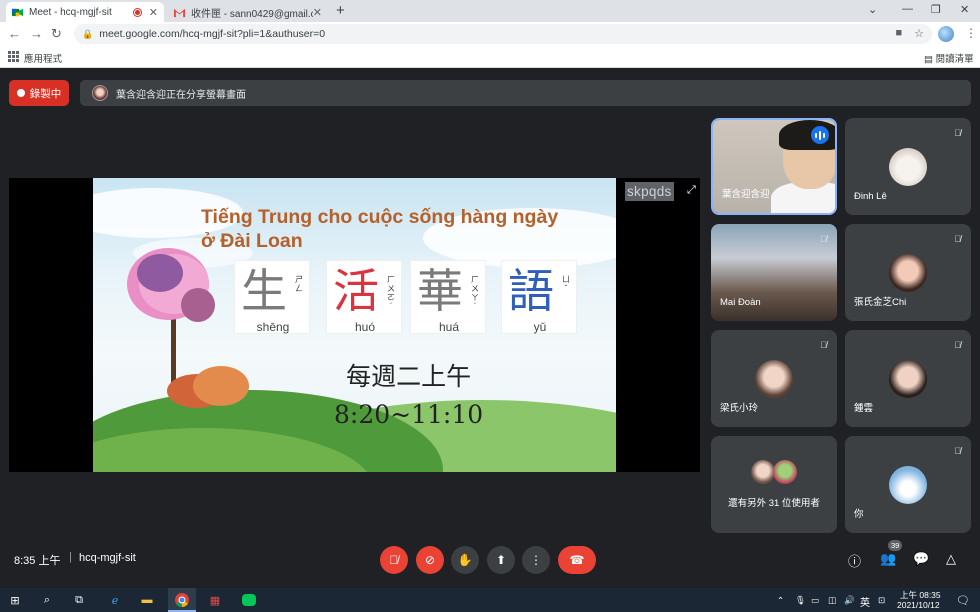 This screenshot has height=612, width=980. Describe the element at coordinates (964, 9) in the screenshot. I see `close-window-icon: ✕` at that location.